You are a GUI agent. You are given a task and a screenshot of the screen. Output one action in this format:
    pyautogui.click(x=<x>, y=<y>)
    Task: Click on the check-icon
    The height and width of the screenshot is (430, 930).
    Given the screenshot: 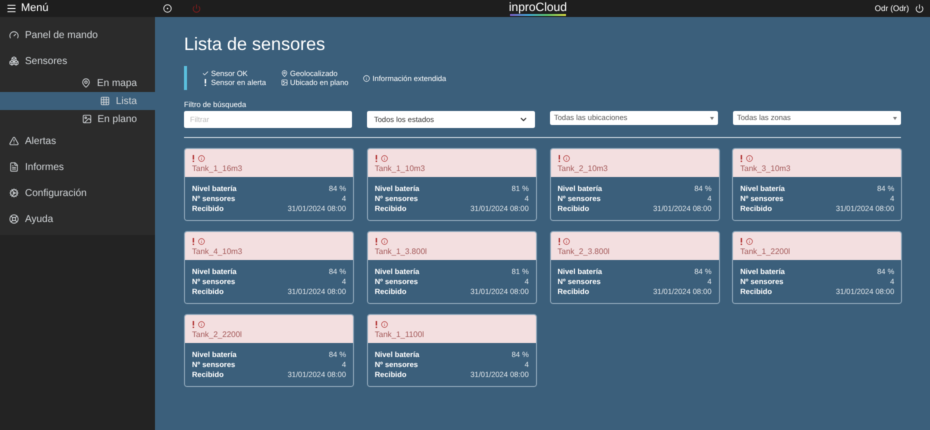 What is the action you would take?
    pyautogui.click(x=205, y=73)
    